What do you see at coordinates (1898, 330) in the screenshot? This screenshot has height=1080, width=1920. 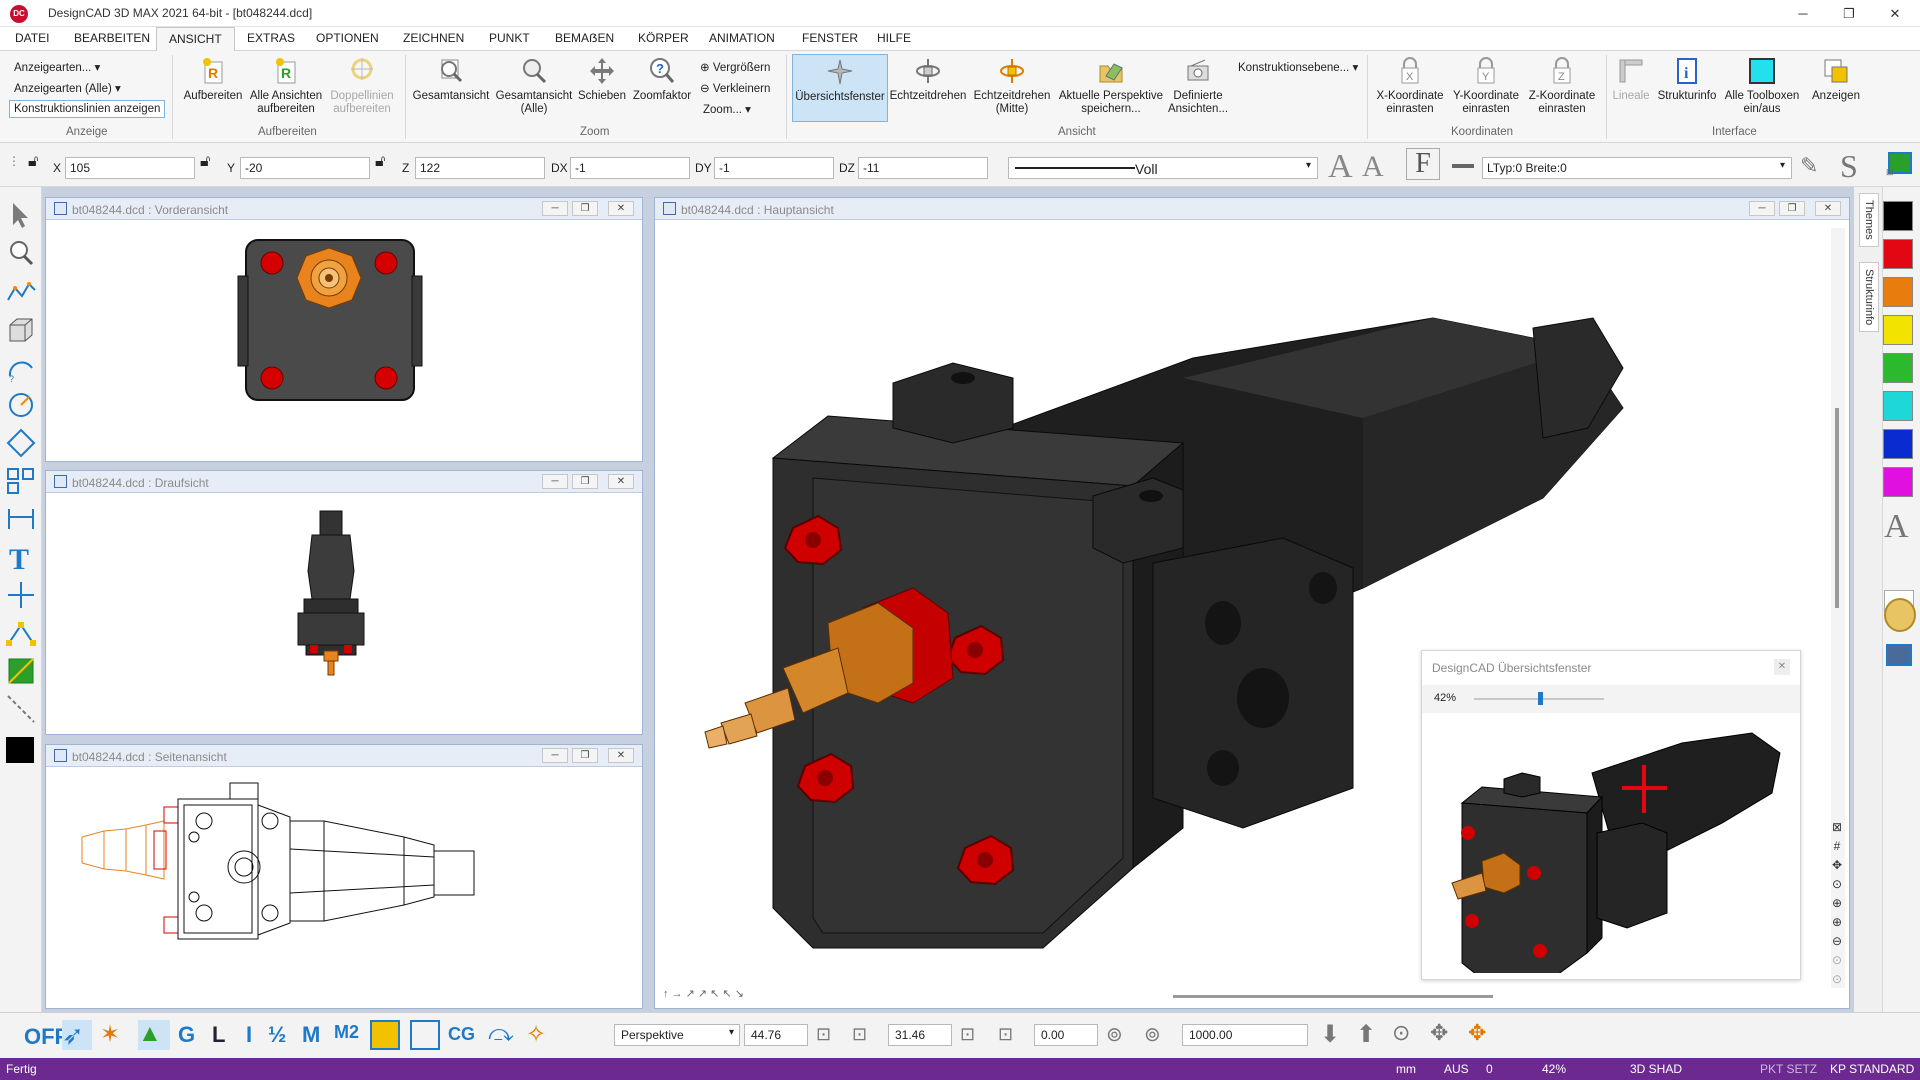 I see `color-yellow` at bounding box center [1898, 330].